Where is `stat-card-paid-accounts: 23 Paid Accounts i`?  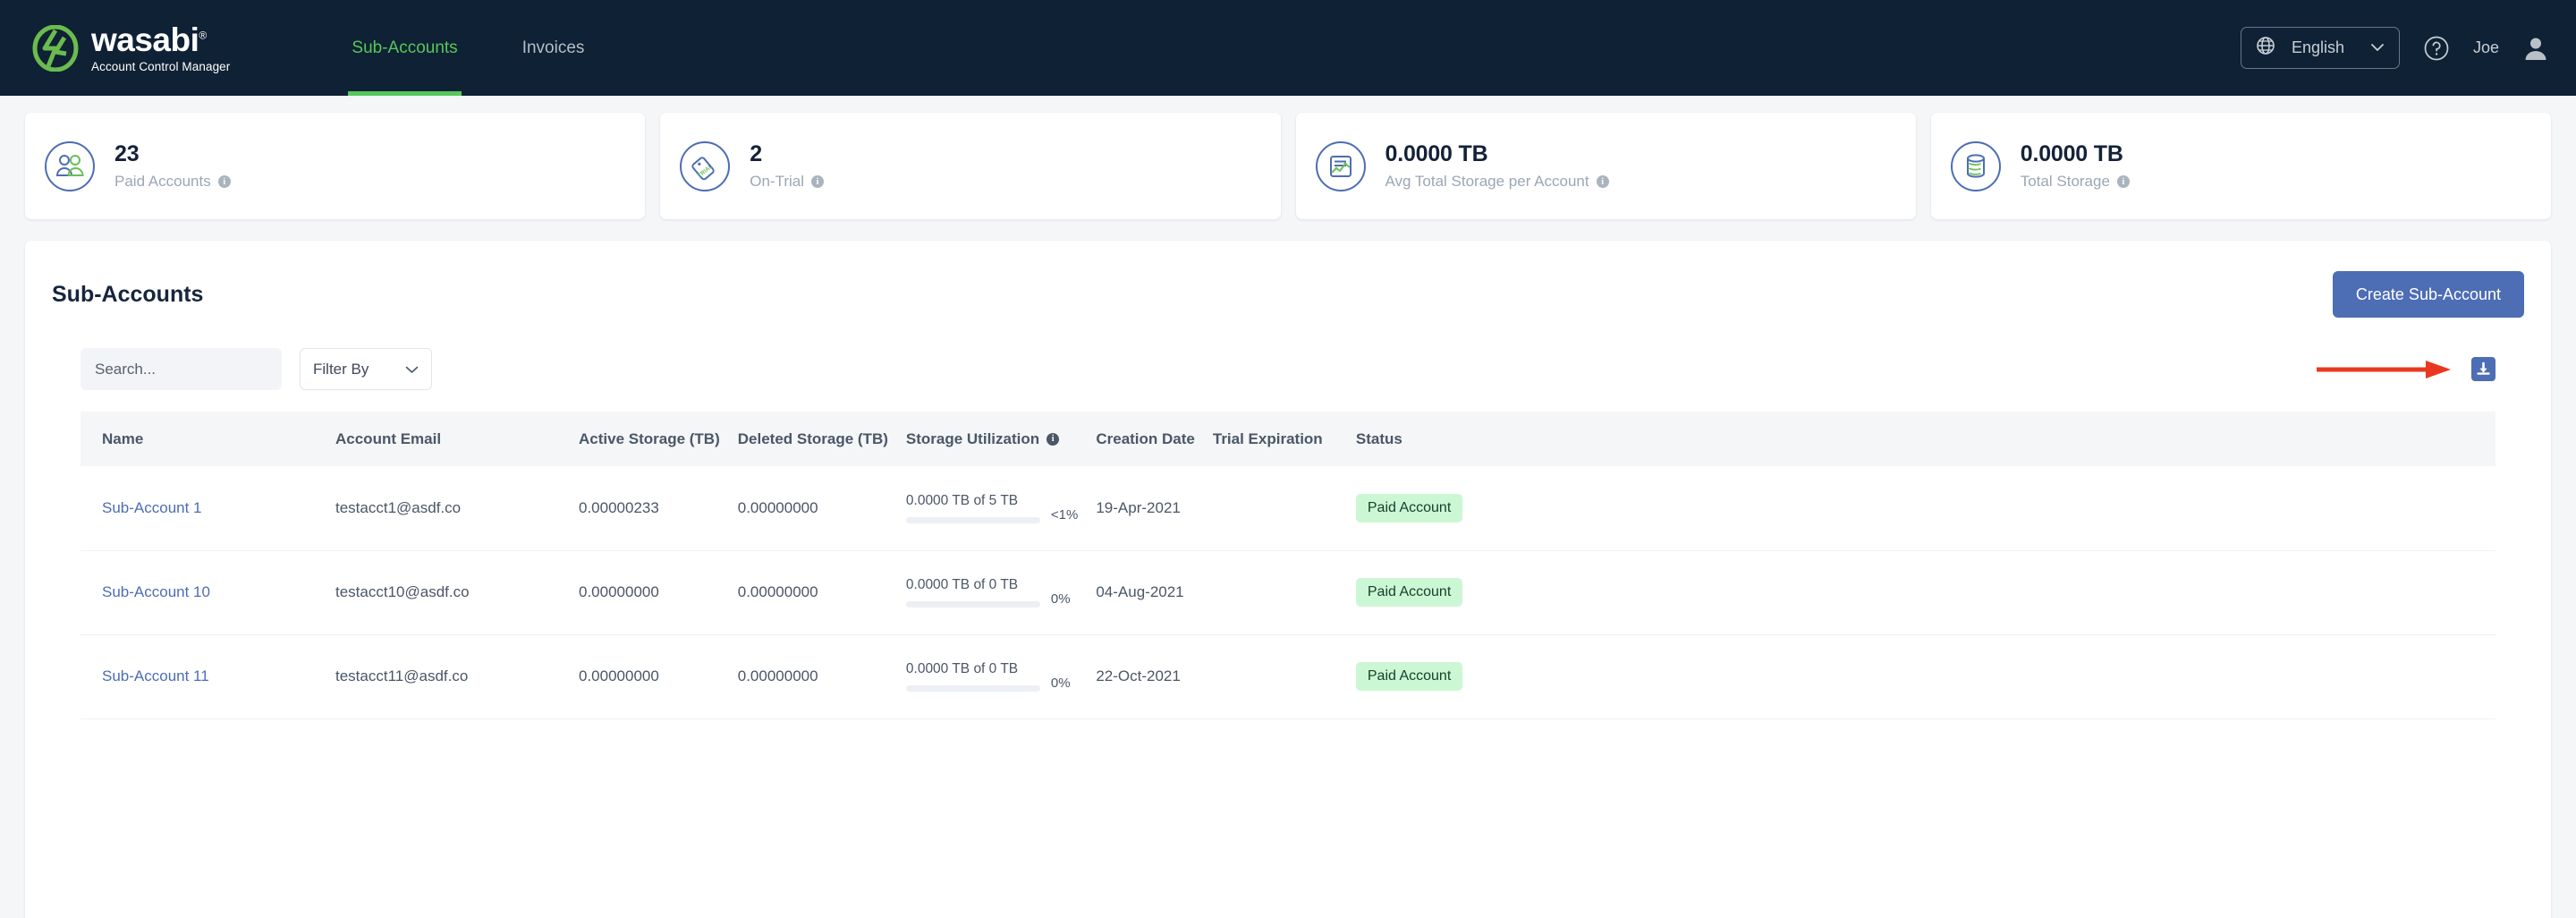
stat-card-paid-accounts: 23 Paid Accounts i is located at coordinates (335, 166).